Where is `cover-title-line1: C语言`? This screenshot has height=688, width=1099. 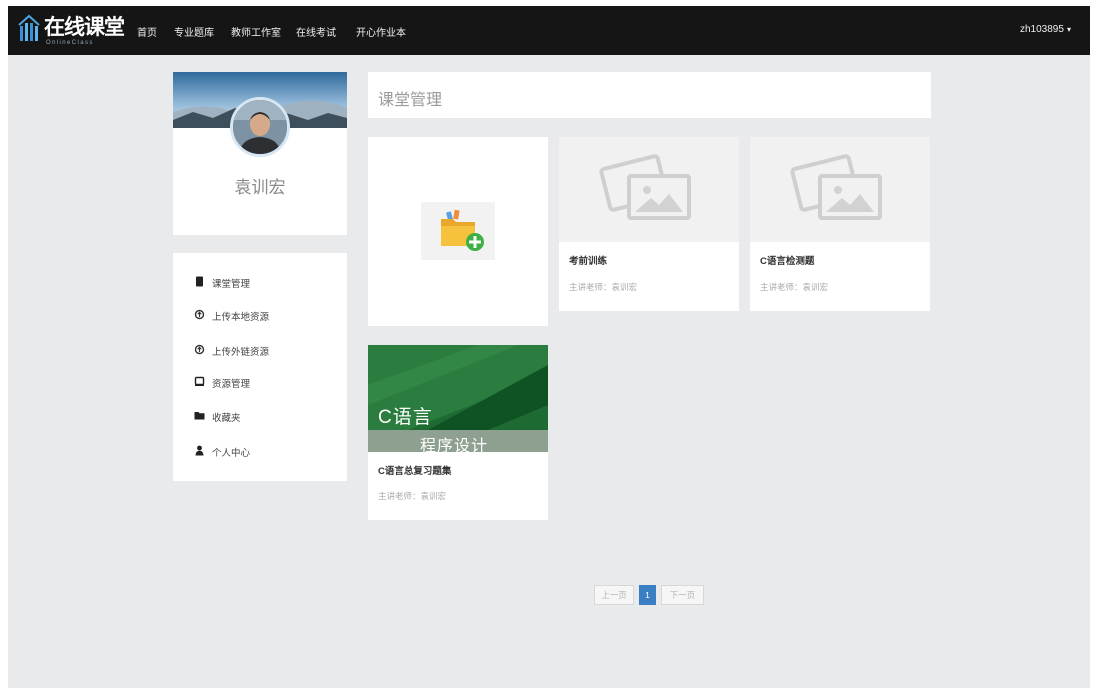 cover-title-line1: C语言 is located at coordinates (405, 417).